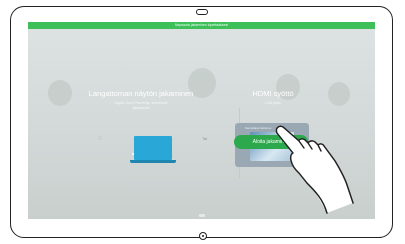 This screenshot has height=244, width=405. What do you see at coordinates (314, 169) in the screenshot?
I see `hand-pointer-icon` at bounding box center [314, 169].